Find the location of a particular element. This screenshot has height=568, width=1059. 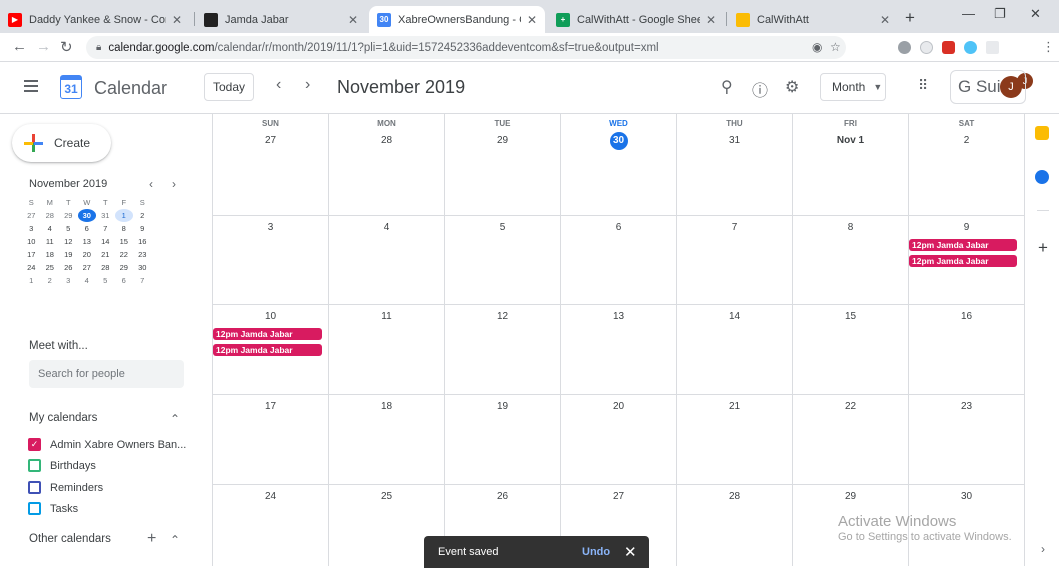

mini-day: 4 is located at coordinates (50, 228).